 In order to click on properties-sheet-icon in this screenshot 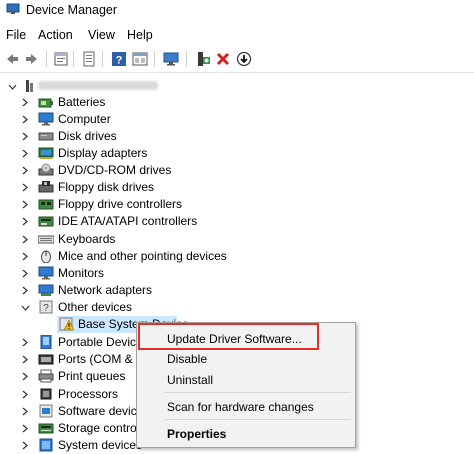, I will do `click(60, 58)`.